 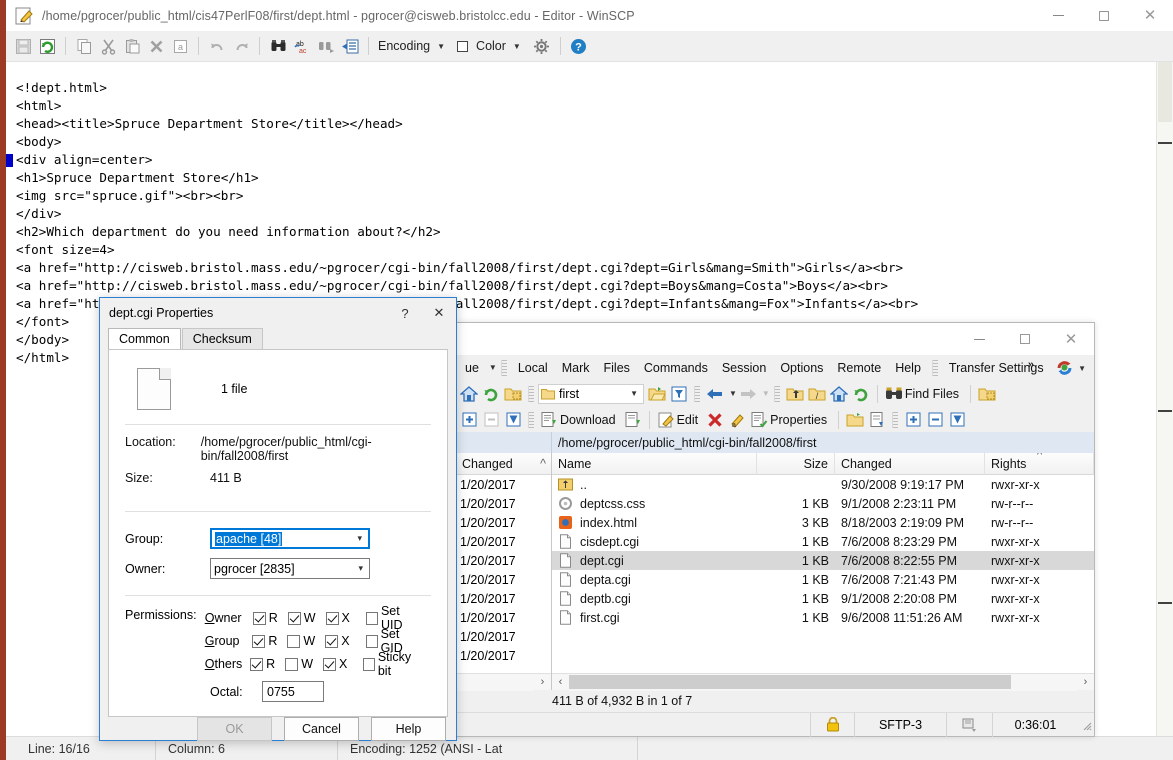 I want to click on edit-icon, so click(x=666, y=420).